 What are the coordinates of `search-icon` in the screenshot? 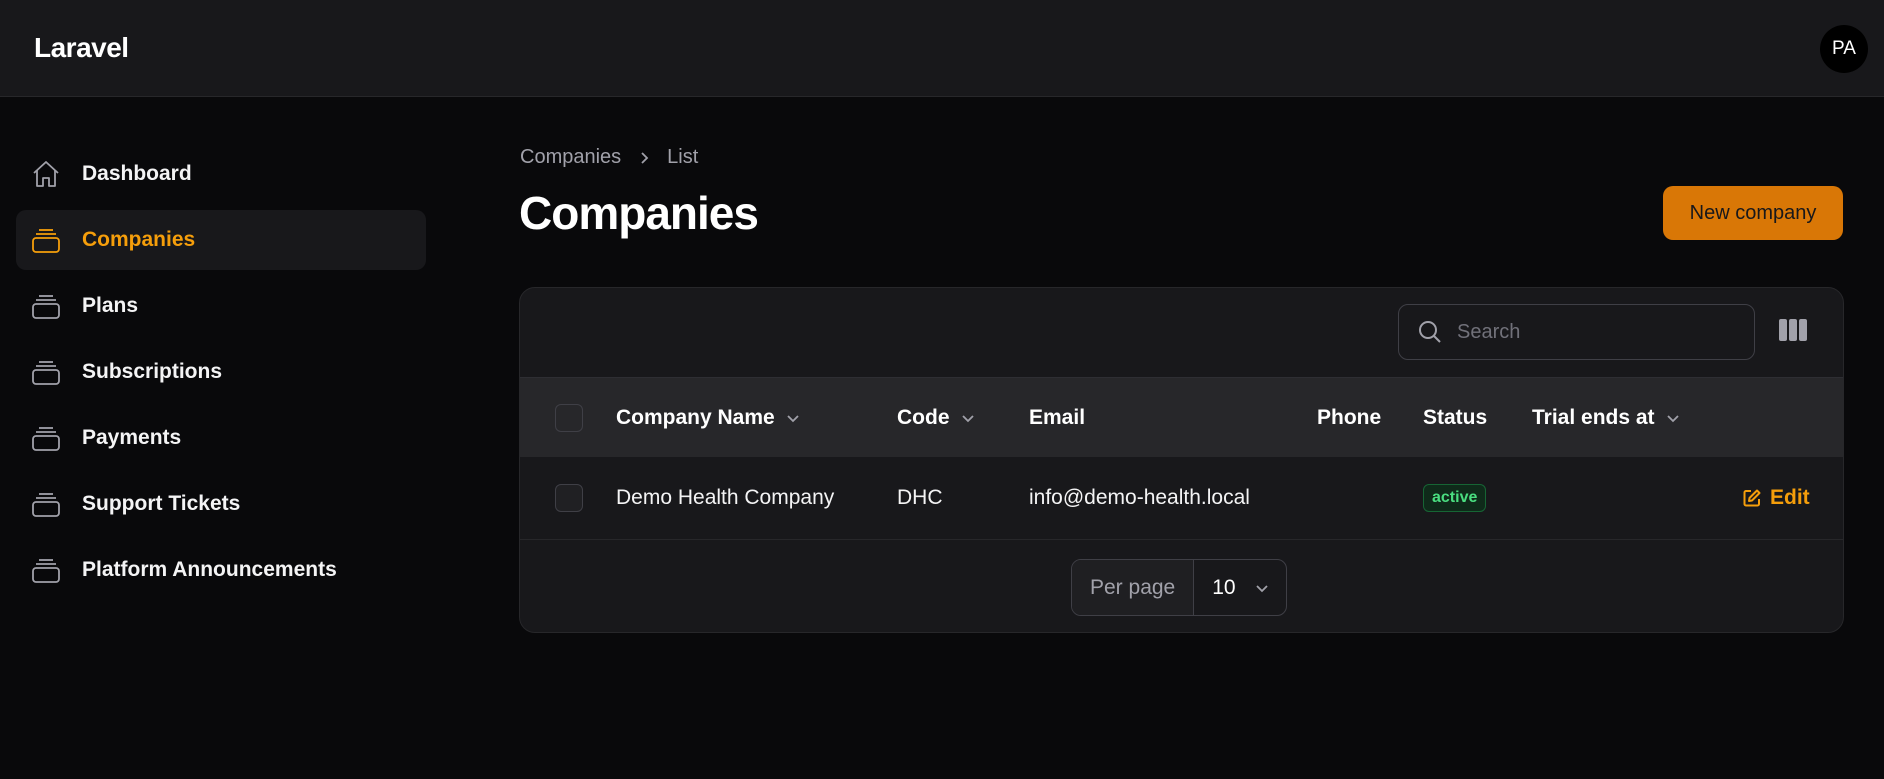 It's located at (1430, 332).